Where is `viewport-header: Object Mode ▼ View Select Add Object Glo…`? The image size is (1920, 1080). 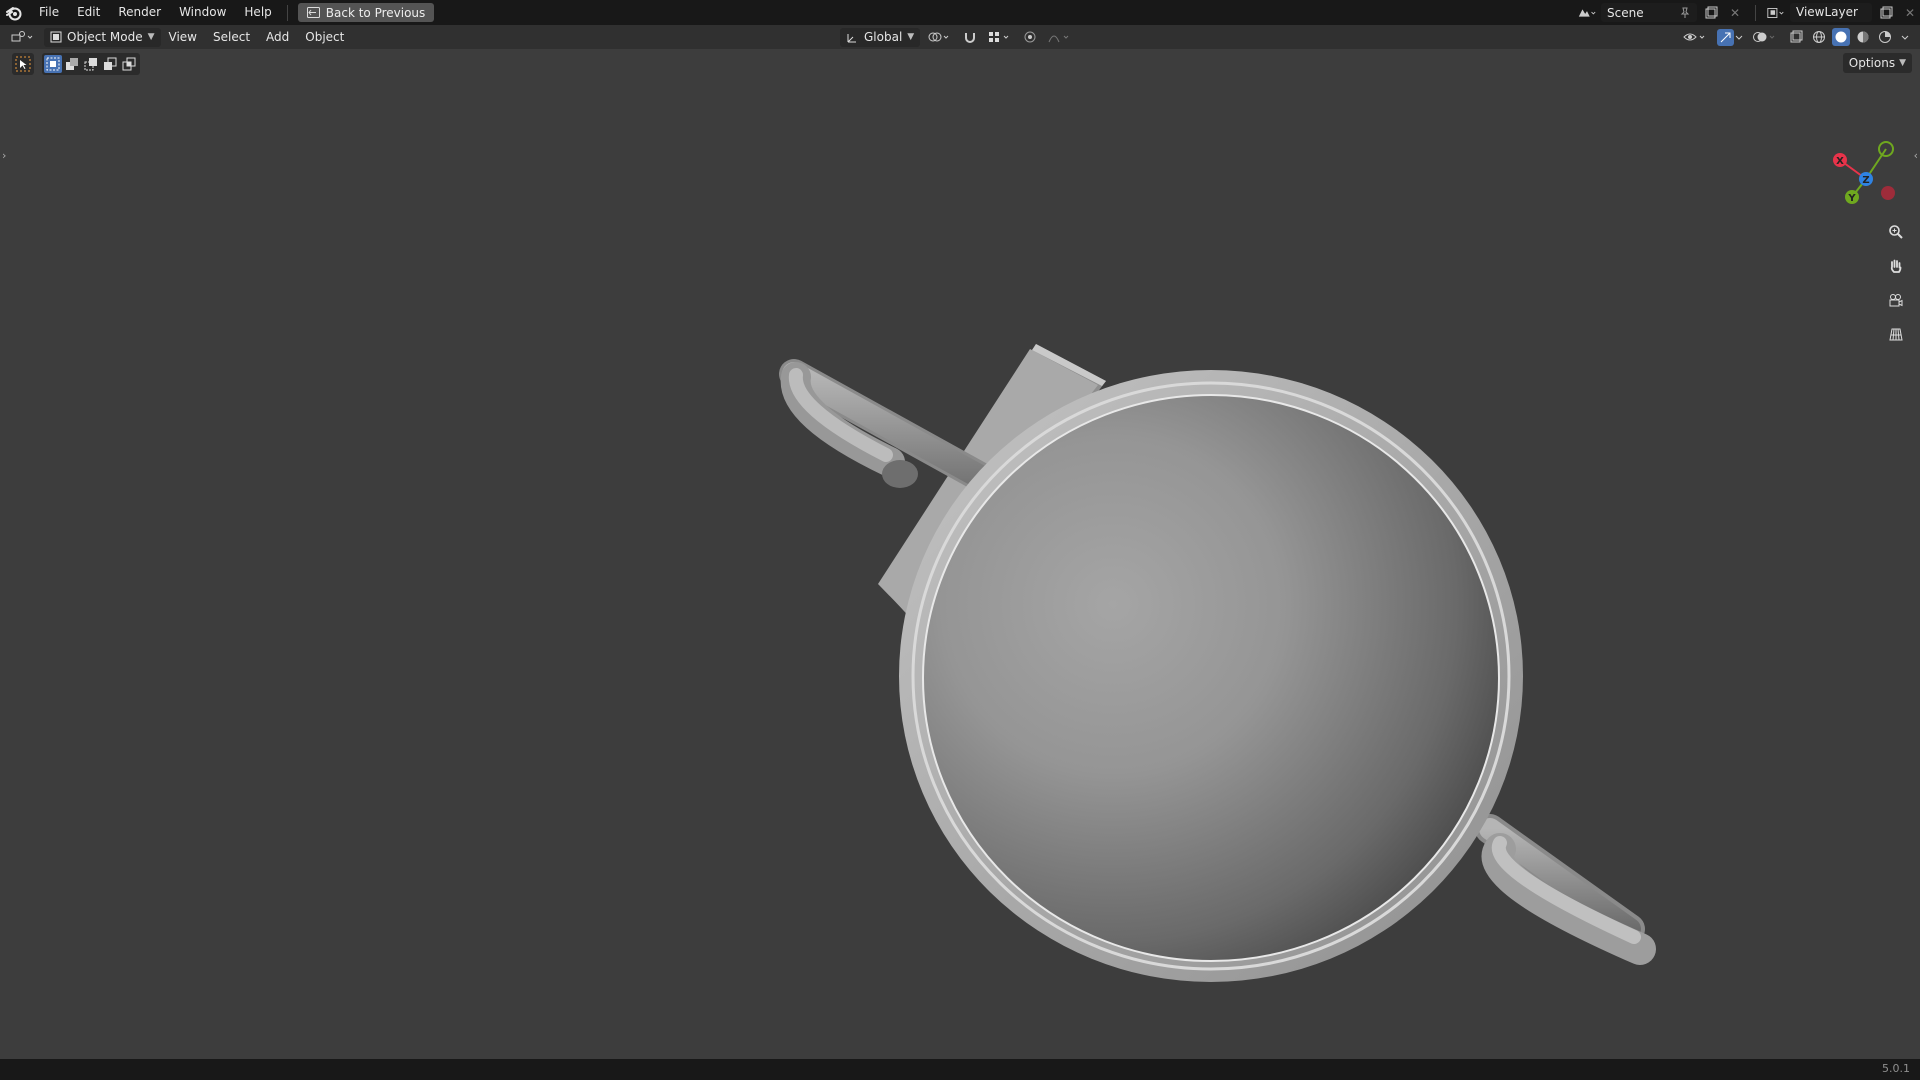
viewport-header: Object Mode ▼ View Select Add Object Glo… is located at coordinates (960, 37).